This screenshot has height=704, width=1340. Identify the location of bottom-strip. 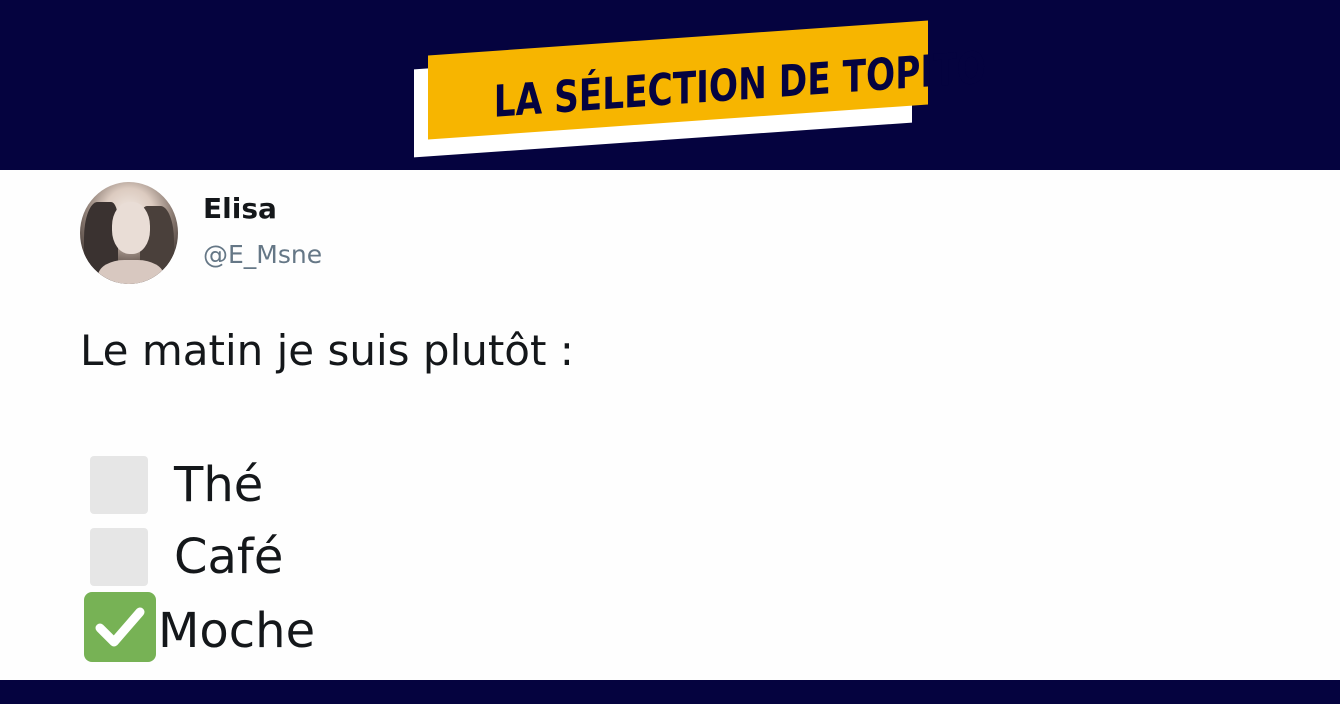
(670, 692).